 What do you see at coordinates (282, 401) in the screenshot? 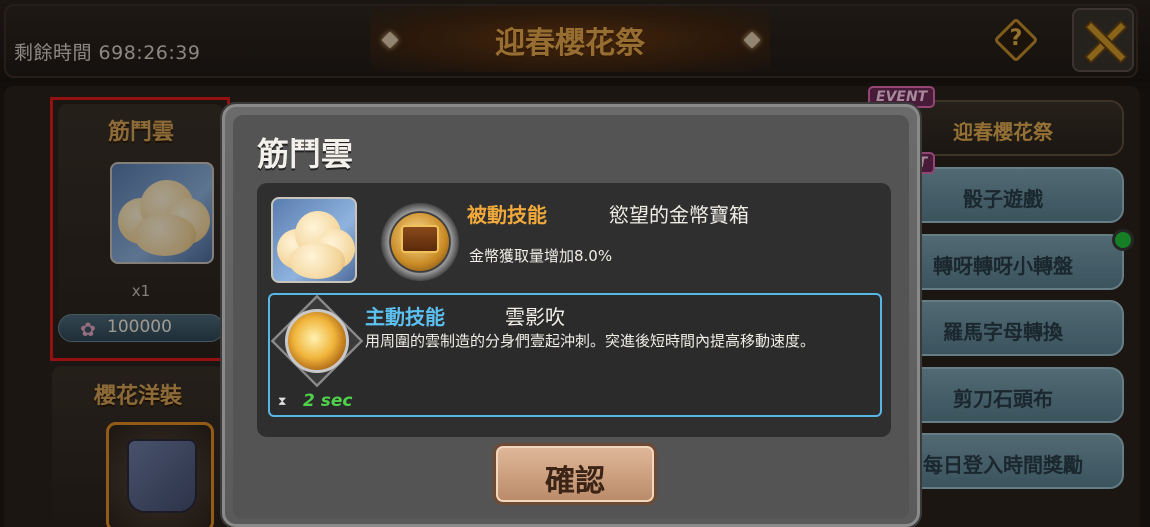
I see `hourglass-icon: ⧗` at bounding box center [282, 401].